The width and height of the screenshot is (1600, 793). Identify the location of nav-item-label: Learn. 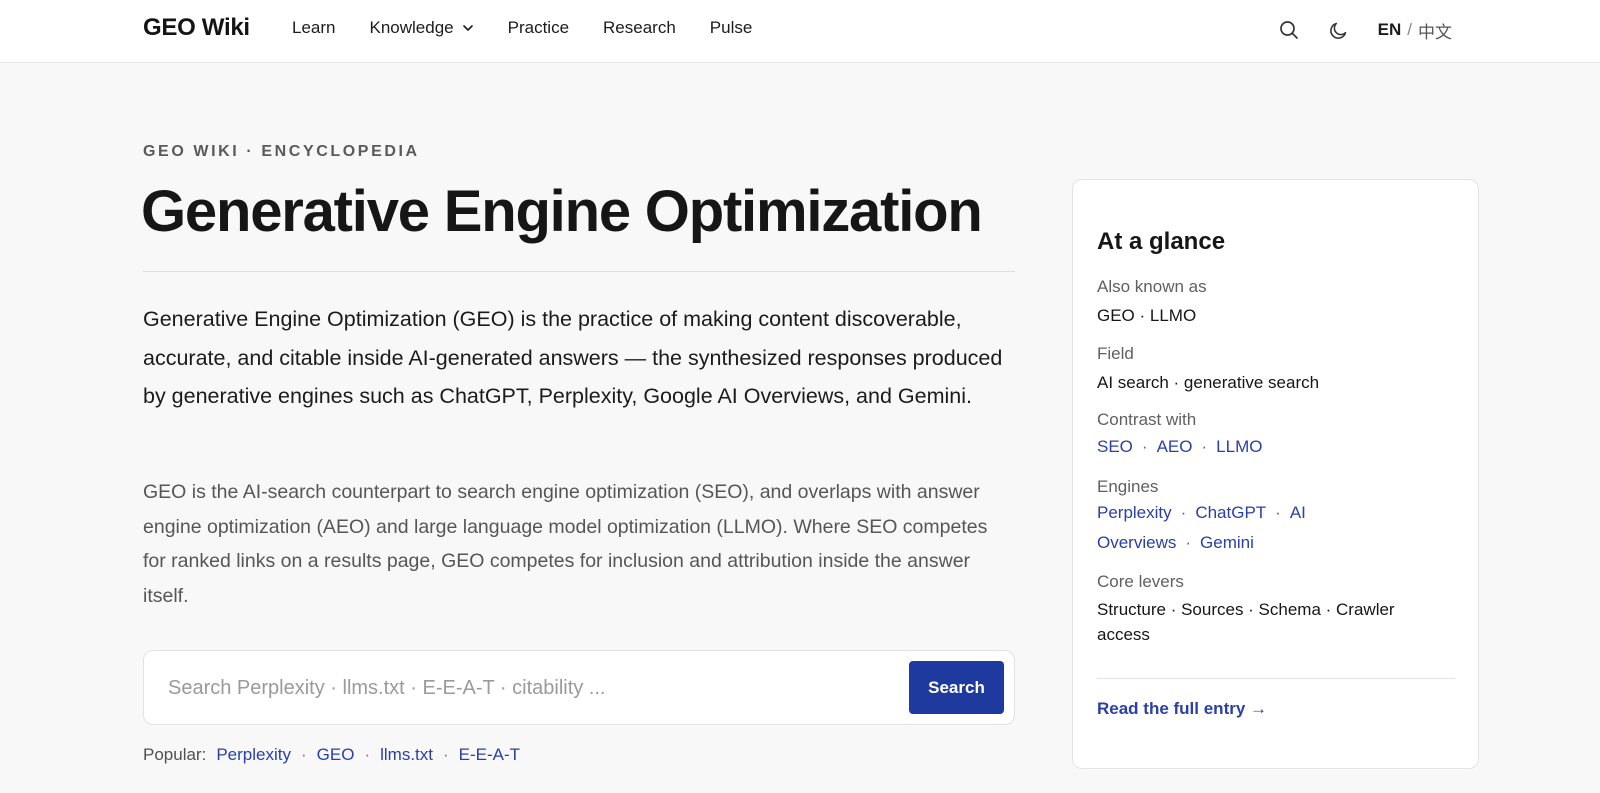
(314, 27).